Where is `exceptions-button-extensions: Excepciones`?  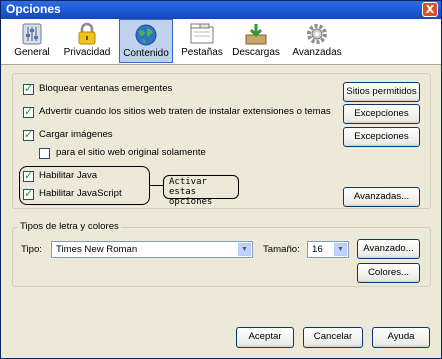
exceptions-button-extensions: Excepciones is located at coordinates (381, 114).